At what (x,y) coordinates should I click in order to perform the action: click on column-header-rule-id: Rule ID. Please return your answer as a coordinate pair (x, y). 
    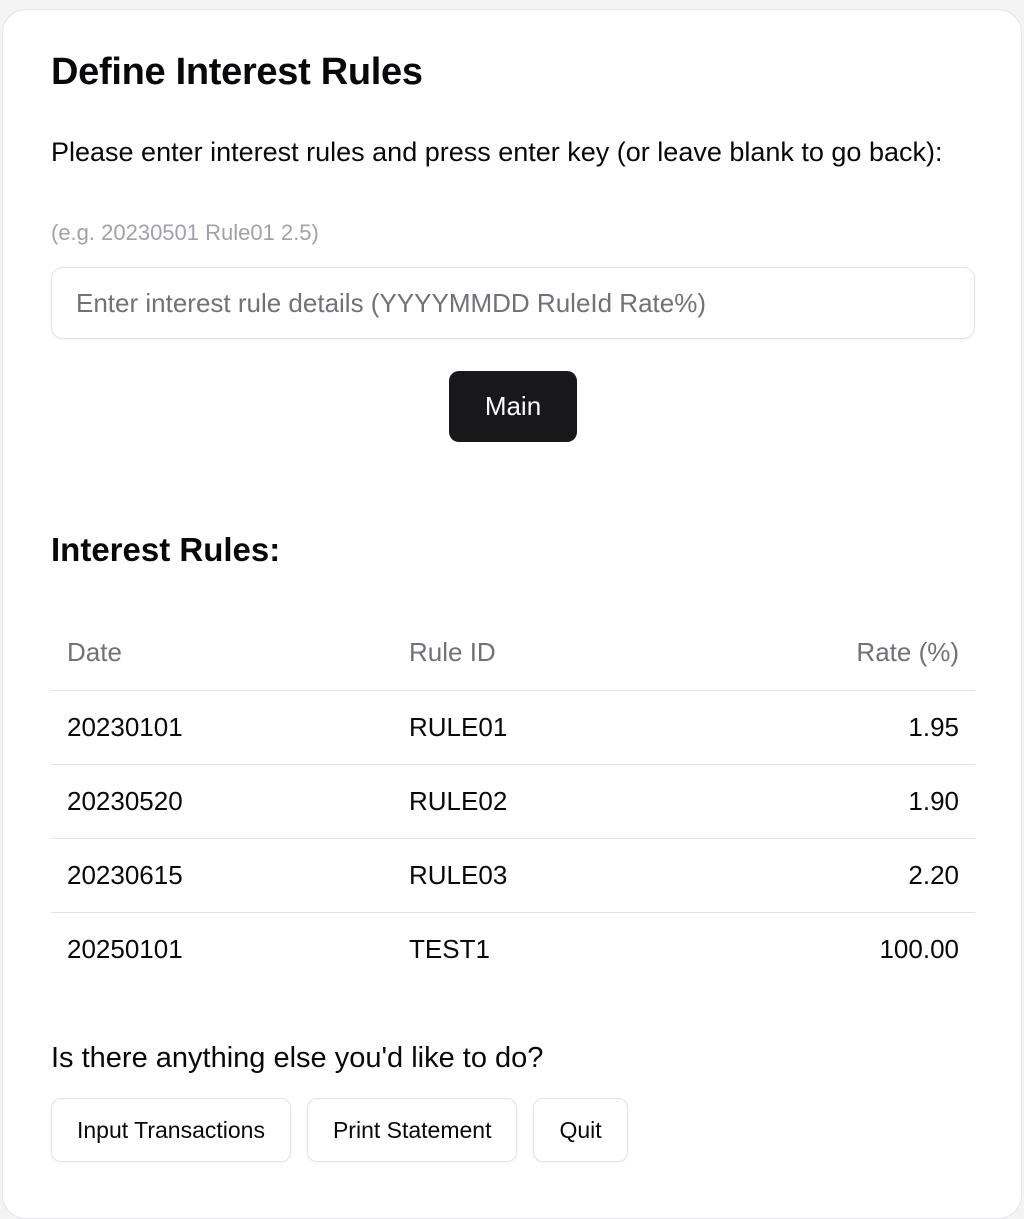
    Looking at the image, I should click on (584, 652).